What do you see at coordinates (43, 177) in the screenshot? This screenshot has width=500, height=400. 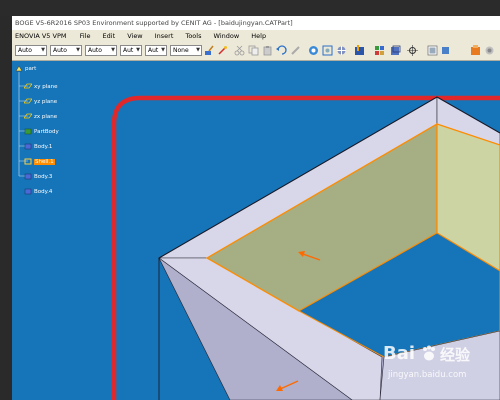 I see `tree-label-body-3: Body.3` at bounding box center [43, 177].